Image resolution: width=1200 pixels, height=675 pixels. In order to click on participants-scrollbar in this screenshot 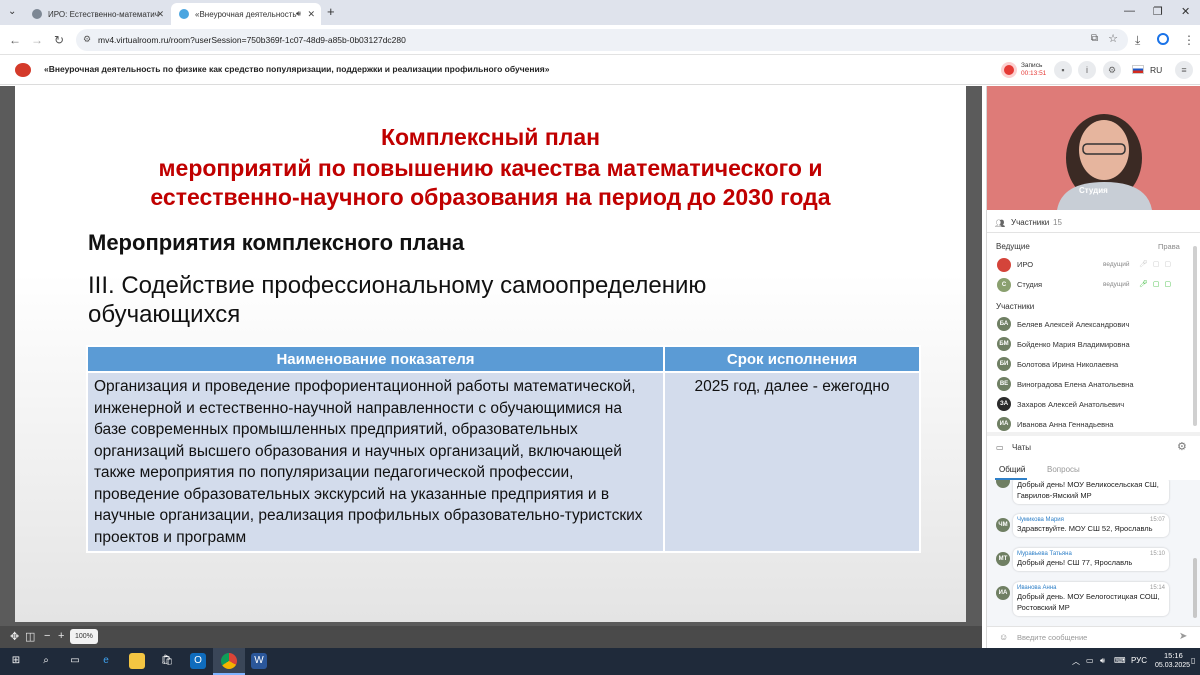, I will do `click(1195, 336)`.